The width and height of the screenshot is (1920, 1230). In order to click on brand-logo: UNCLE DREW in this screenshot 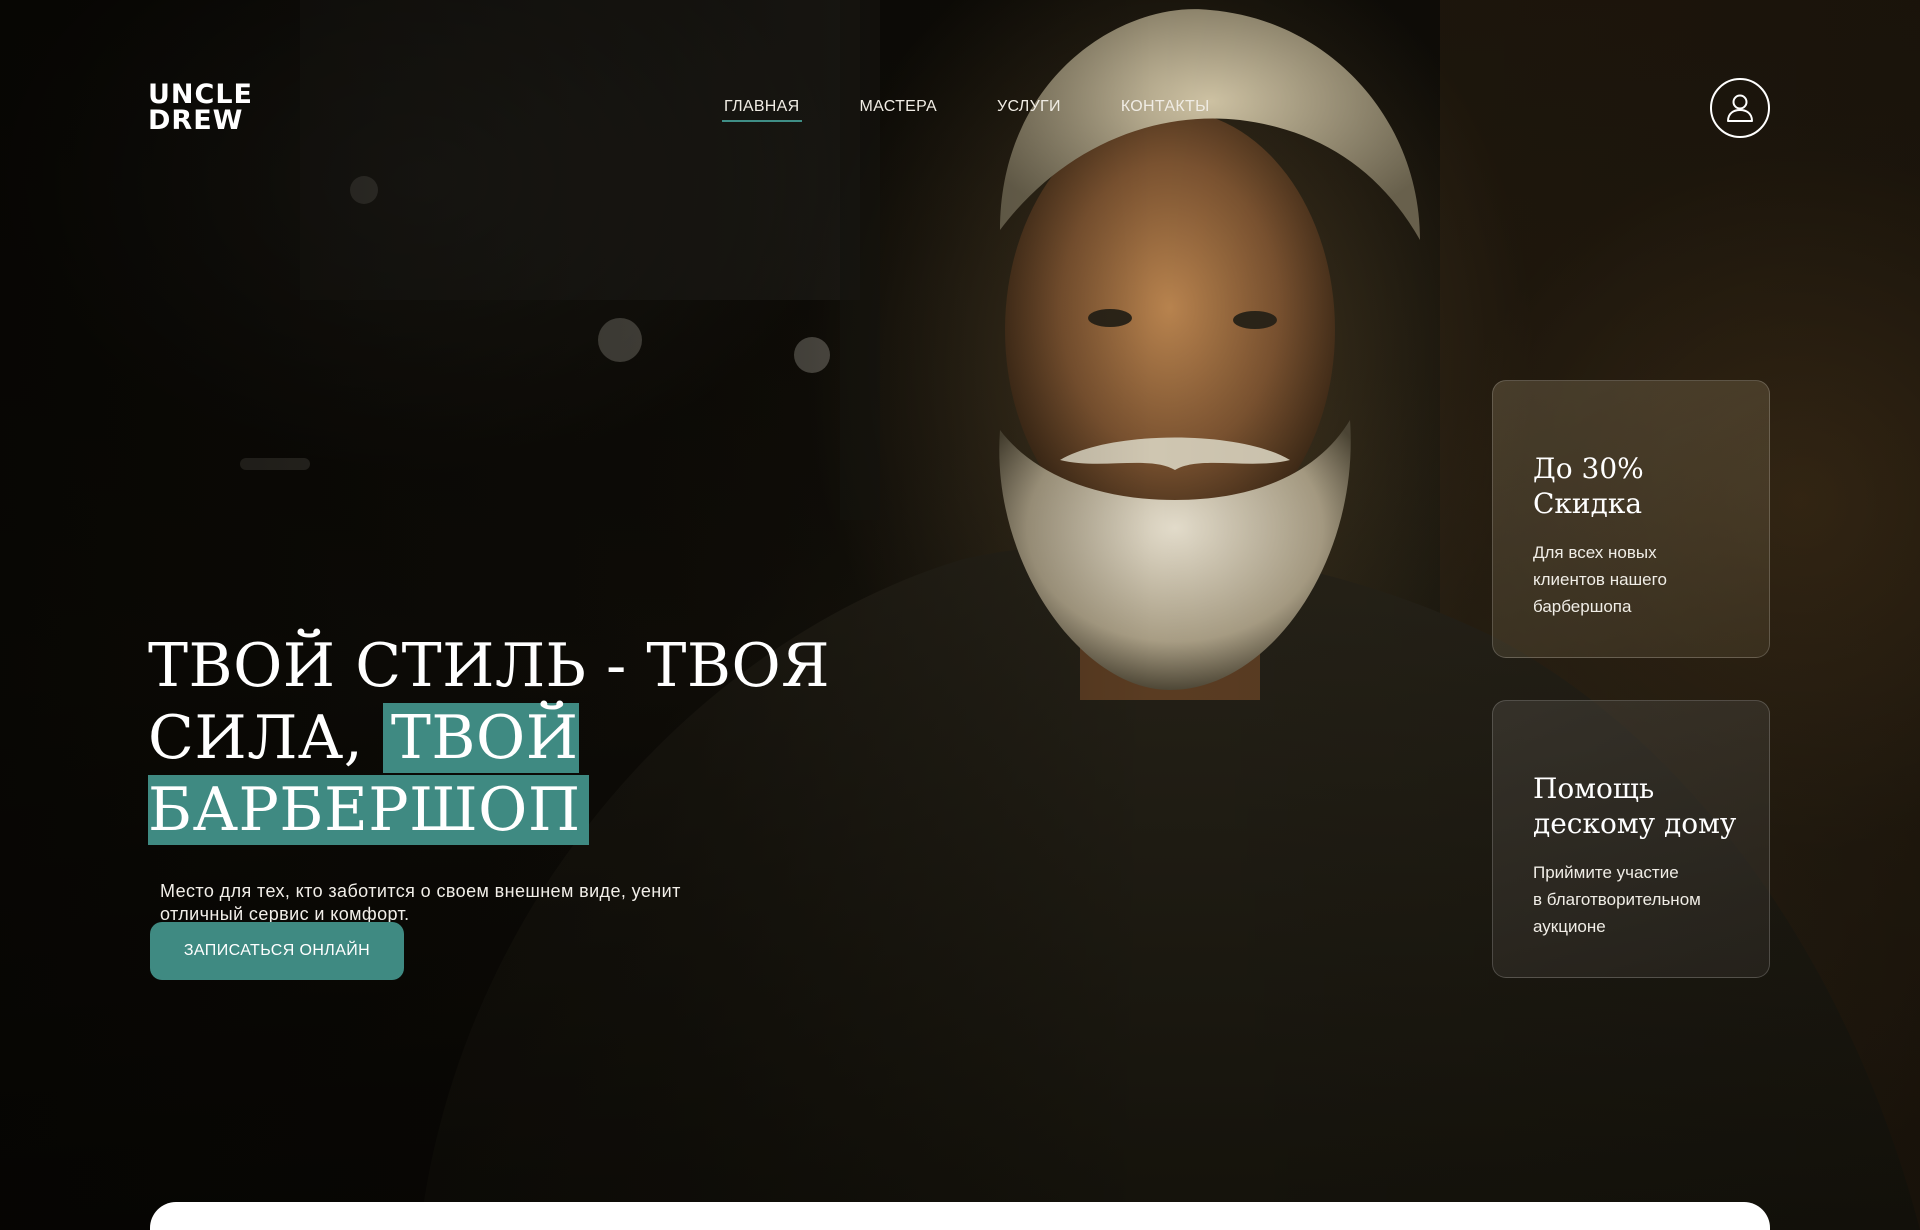, I will do `click(203, 108)`.